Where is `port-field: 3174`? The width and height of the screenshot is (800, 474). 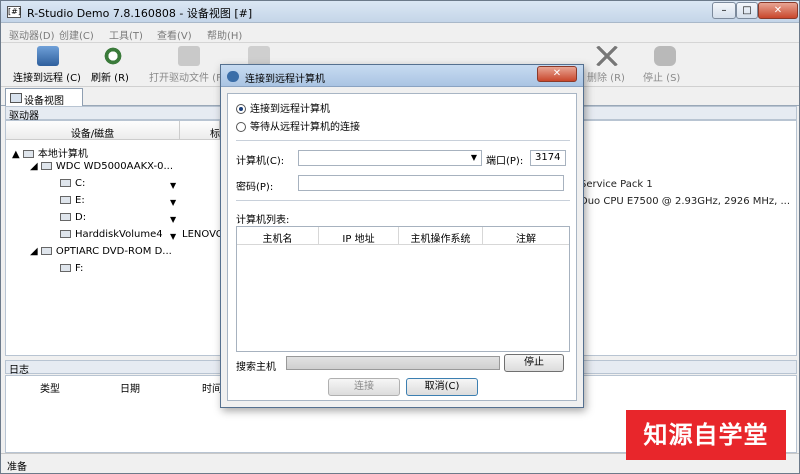 port-field: 3174 is located at coordinates (548, 158).